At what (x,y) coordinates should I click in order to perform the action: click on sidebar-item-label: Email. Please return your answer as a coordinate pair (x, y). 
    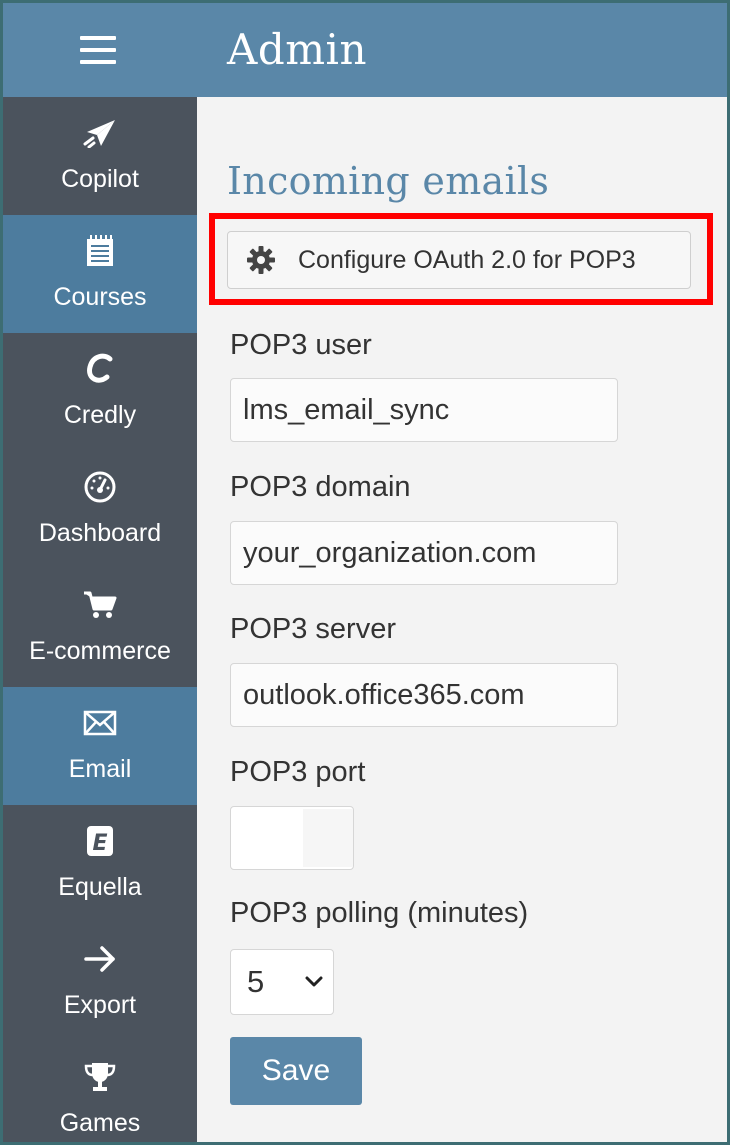
    Looking at the image, I should click on (100, 769).